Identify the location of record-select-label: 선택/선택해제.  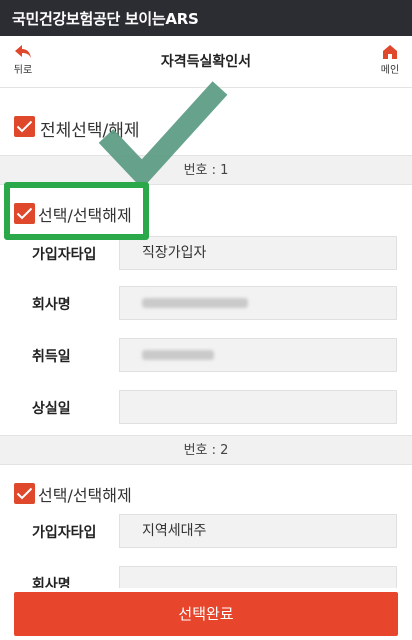
(85, 495).